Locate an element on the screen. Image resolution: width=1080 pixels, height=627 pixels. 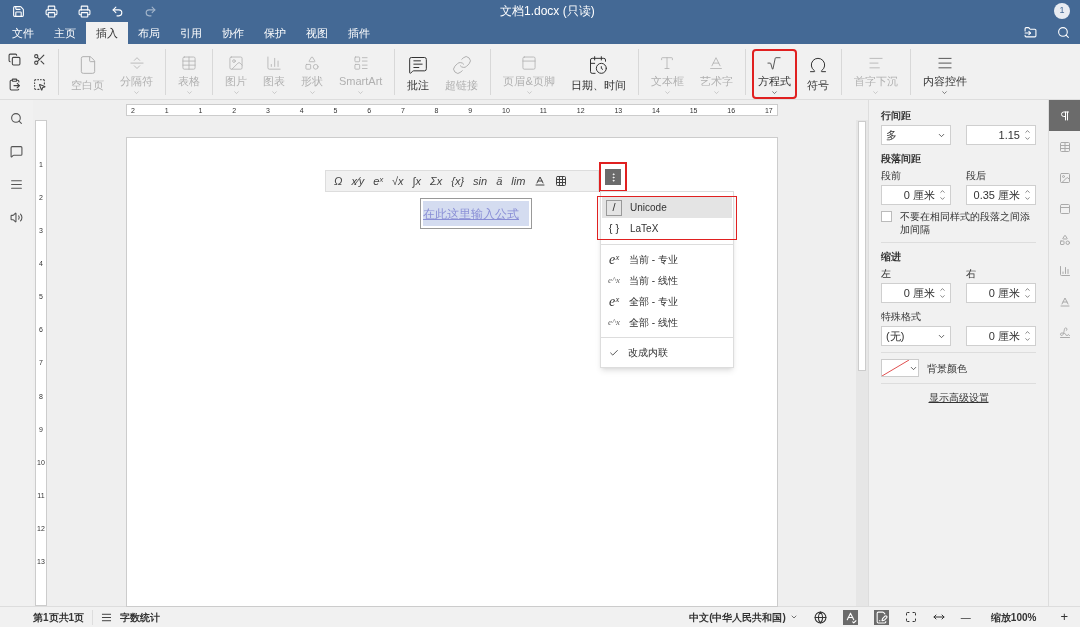
signature-icon is located at coordinates (1064, 332).